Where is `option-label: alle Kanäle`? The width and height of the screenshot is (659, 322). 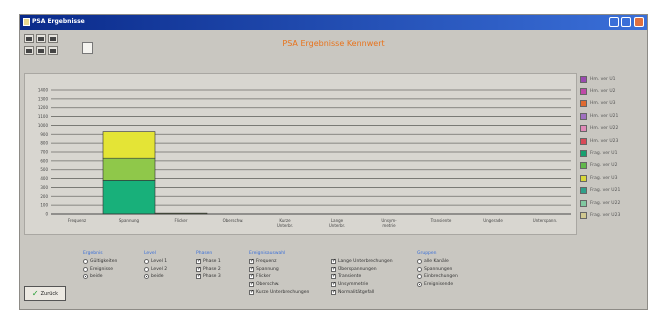
option-label: alle Kanäle is located at coordinates (436, 262).